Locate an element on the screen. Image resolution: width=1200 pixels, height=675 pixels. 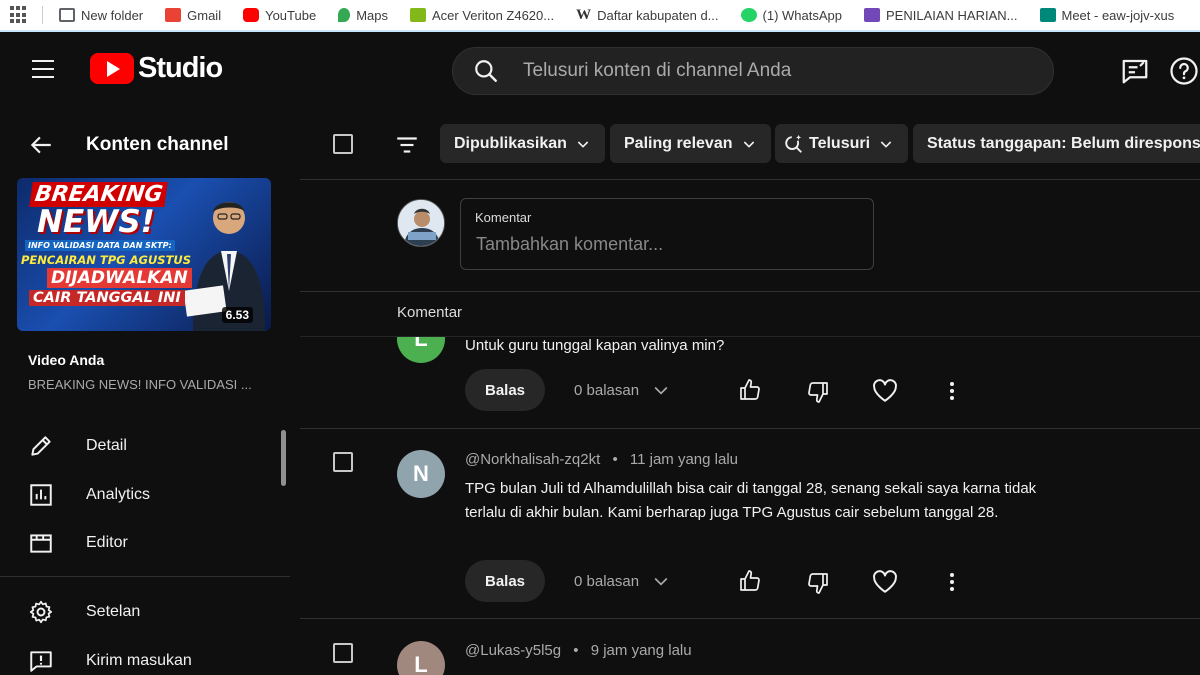
bookmark-new-folder: New folder is located at coordinates (101, 15).